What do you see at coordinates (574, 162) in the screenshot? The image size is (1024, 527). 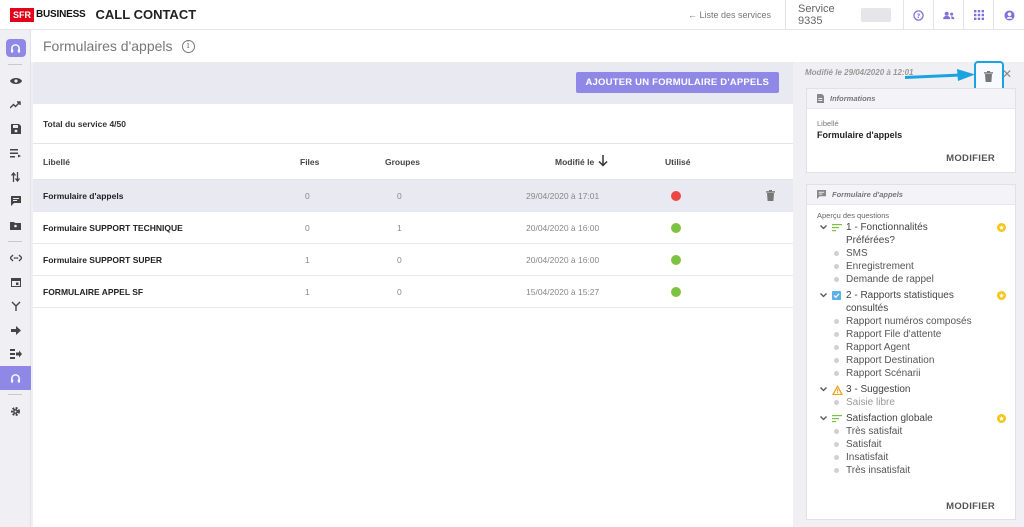 I see `column-modifie: Modifié le` at bounding box center [574, 162].